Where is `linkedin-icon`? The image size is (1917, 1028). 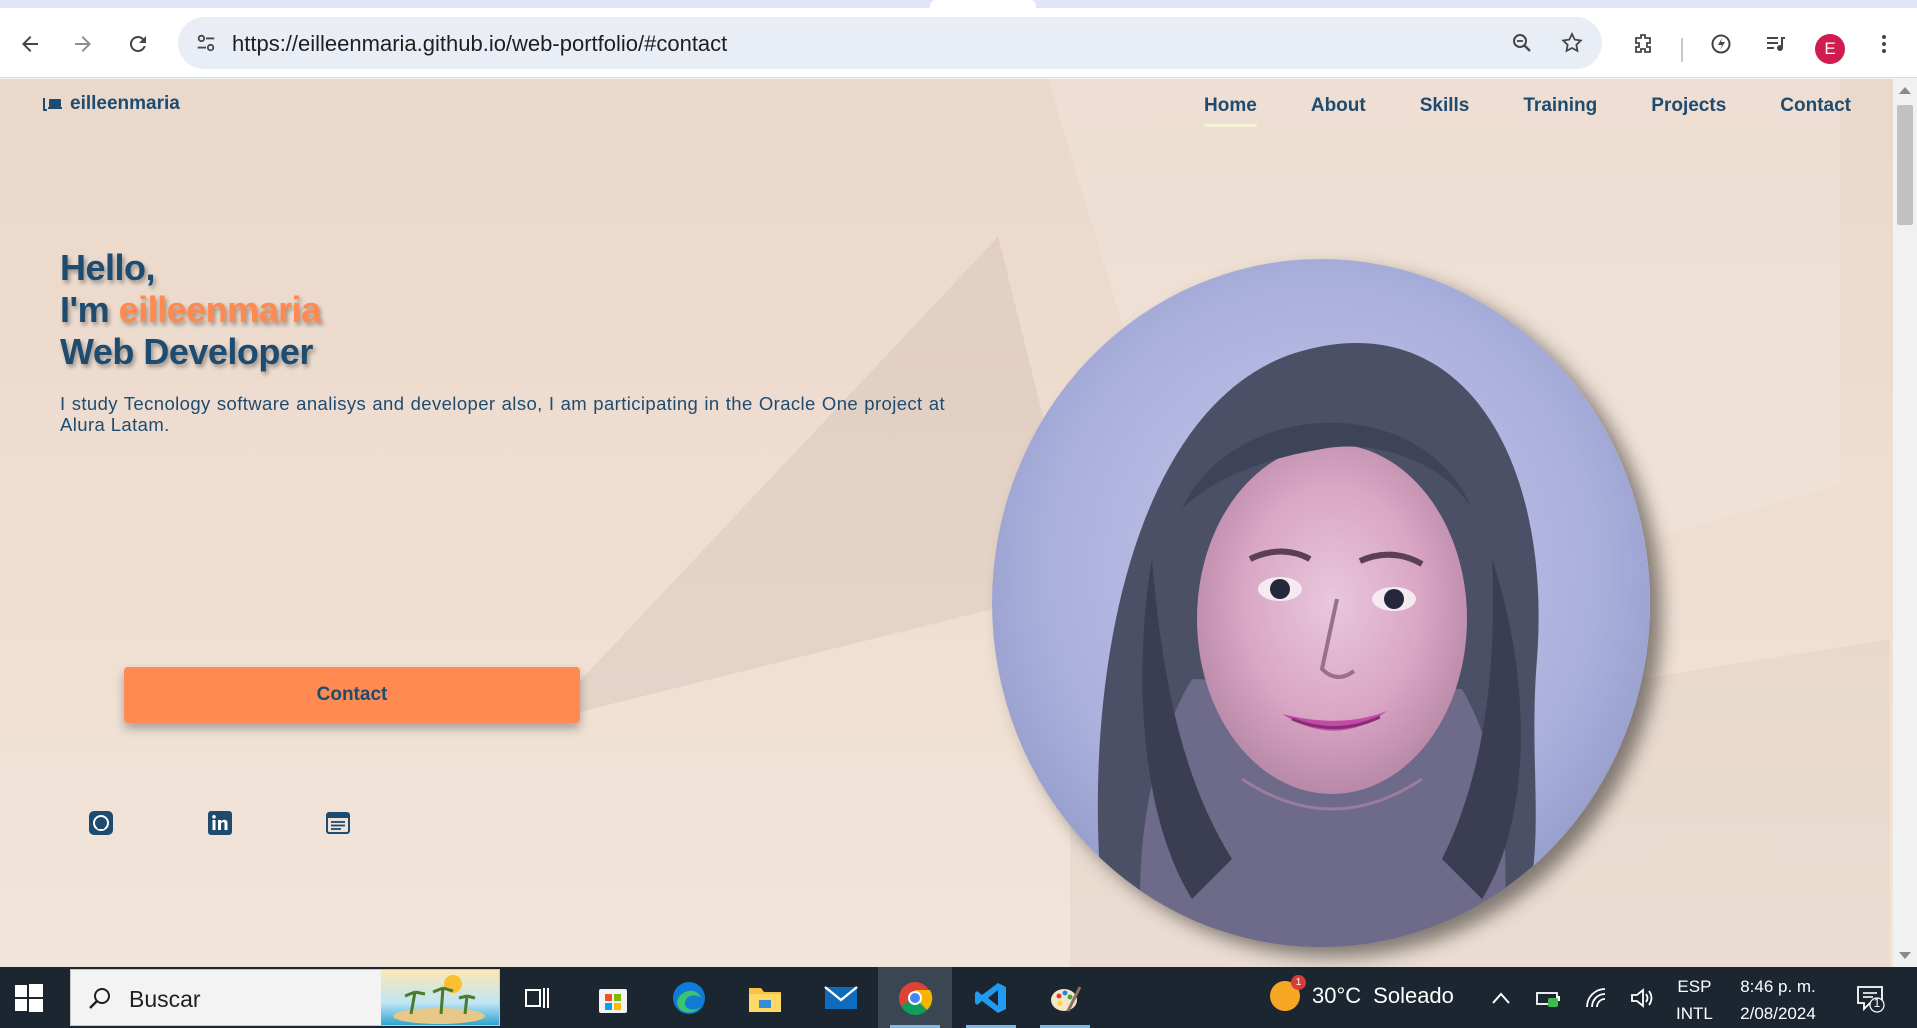
linkedin-icon is located at coordinates (220, 823).